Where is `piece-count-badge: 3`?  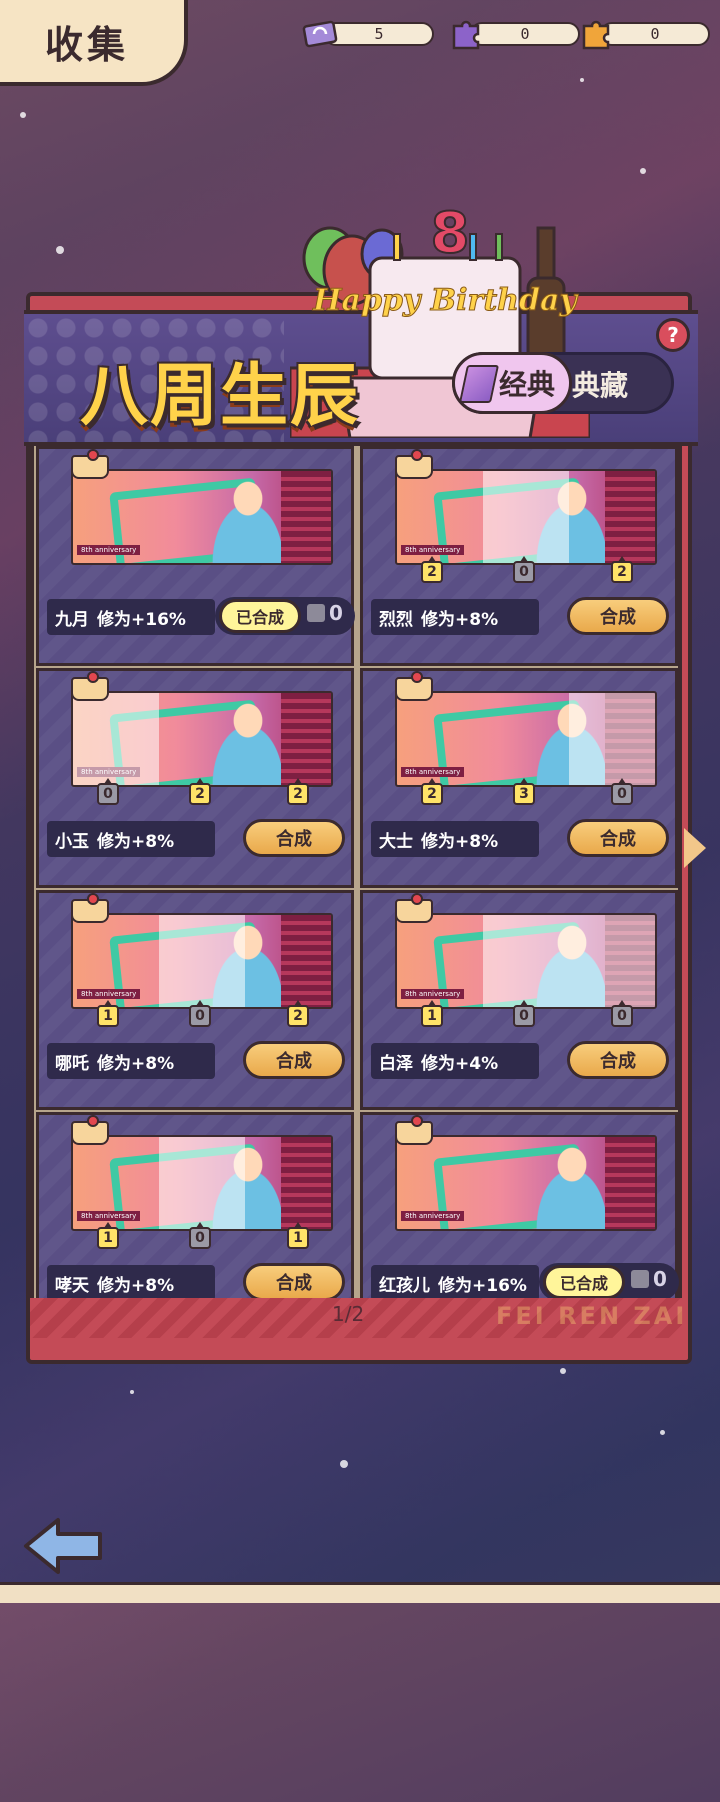
piece-count-badge: 3 is located at coordinates (524, 791).